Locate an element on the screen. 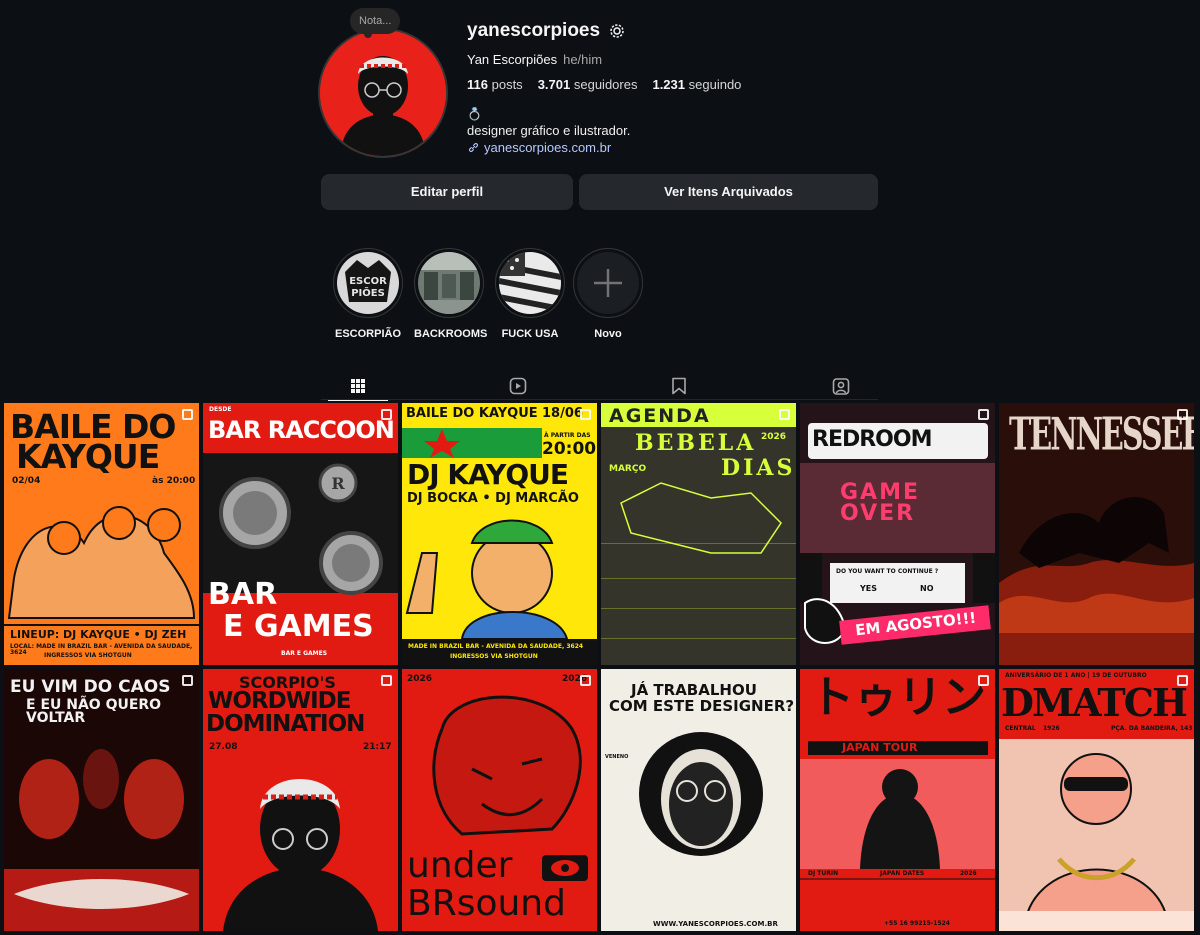  view-archive-button: Ver Itens Arquivados is located at coordinates (728, 192).